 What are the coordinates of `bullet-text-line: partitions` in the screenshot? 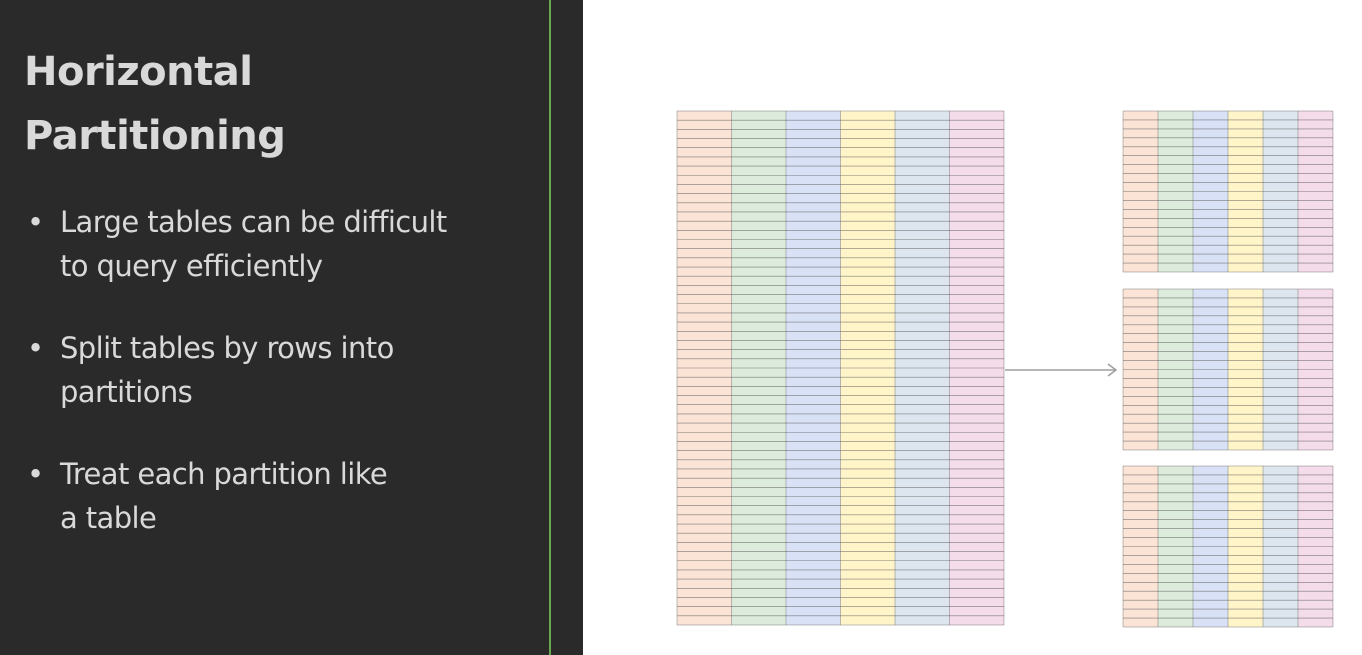 It's located at (126, 392).